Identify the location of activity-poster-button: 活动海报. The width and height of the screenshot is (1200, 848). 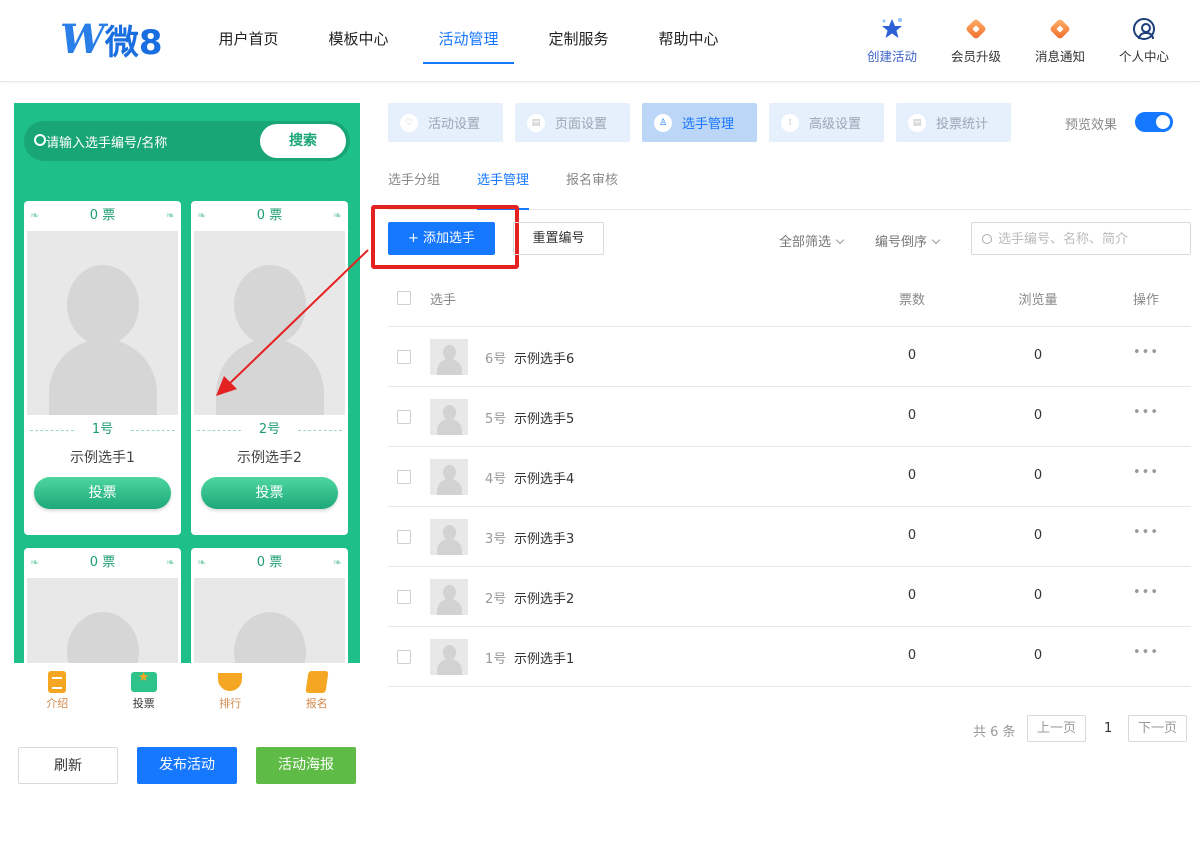
(306, 765).